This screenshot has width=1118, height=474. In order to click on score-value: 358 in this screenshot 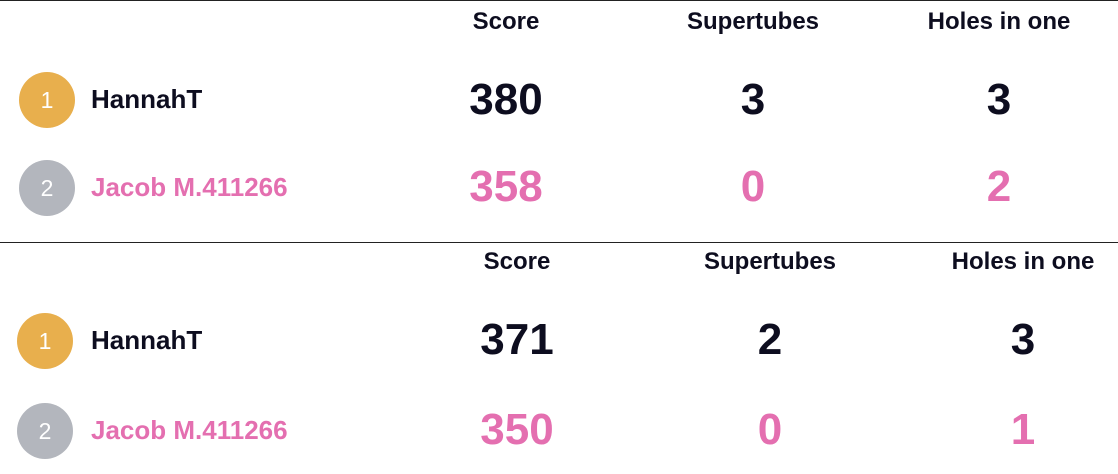, I will do `click(506, 186)`.